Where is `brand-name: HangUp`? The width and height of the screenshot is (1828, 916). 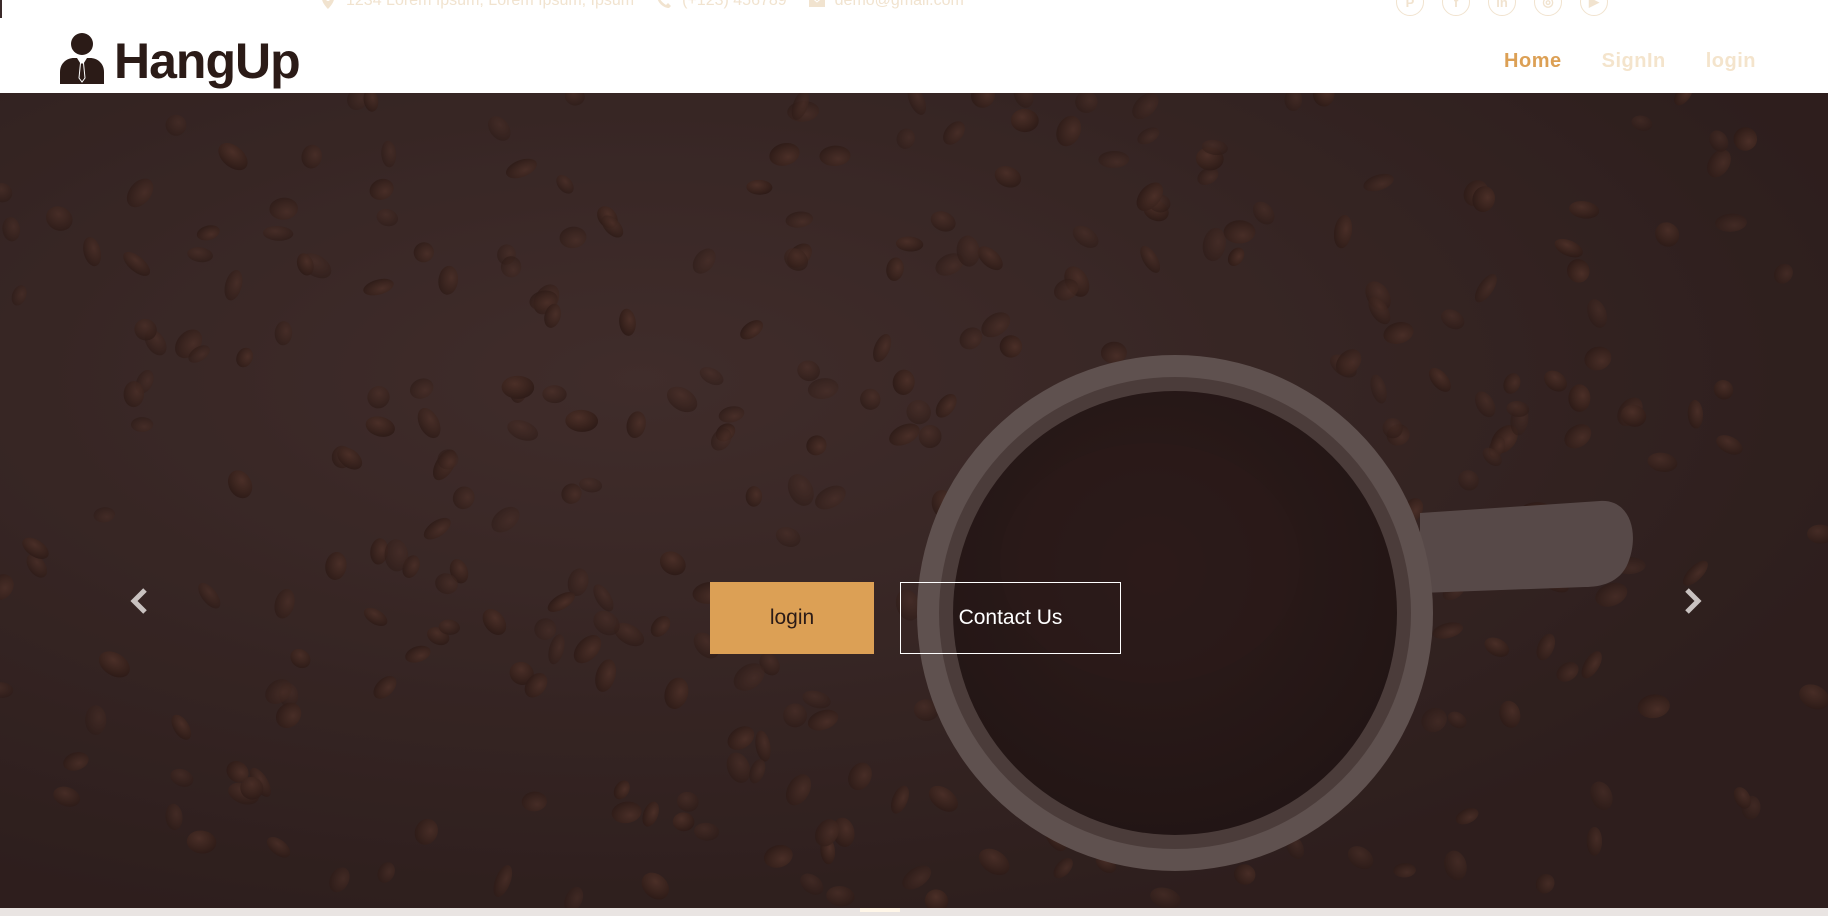
brand-name: HangUp is located at coordinates (207, 60).